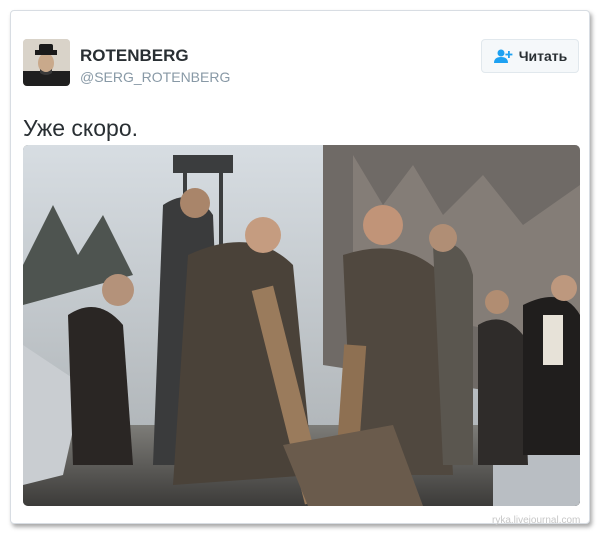  What do you see at coordinates (536, 520) in the screenshot?
I see `watermark: ryka.livejournal.com` at bounding box center [536, 520].